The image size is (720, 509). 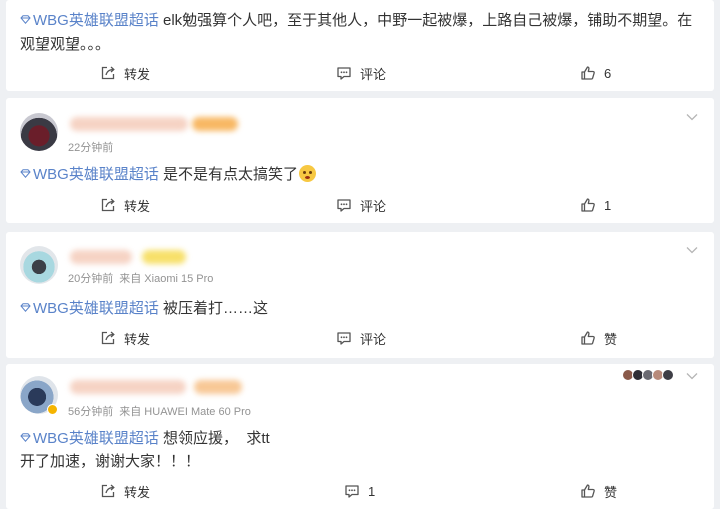 I want to click on post-meta: 56分钟前 来自 HUAWEI Mate 60 Pro, so click(x=159, y=411).